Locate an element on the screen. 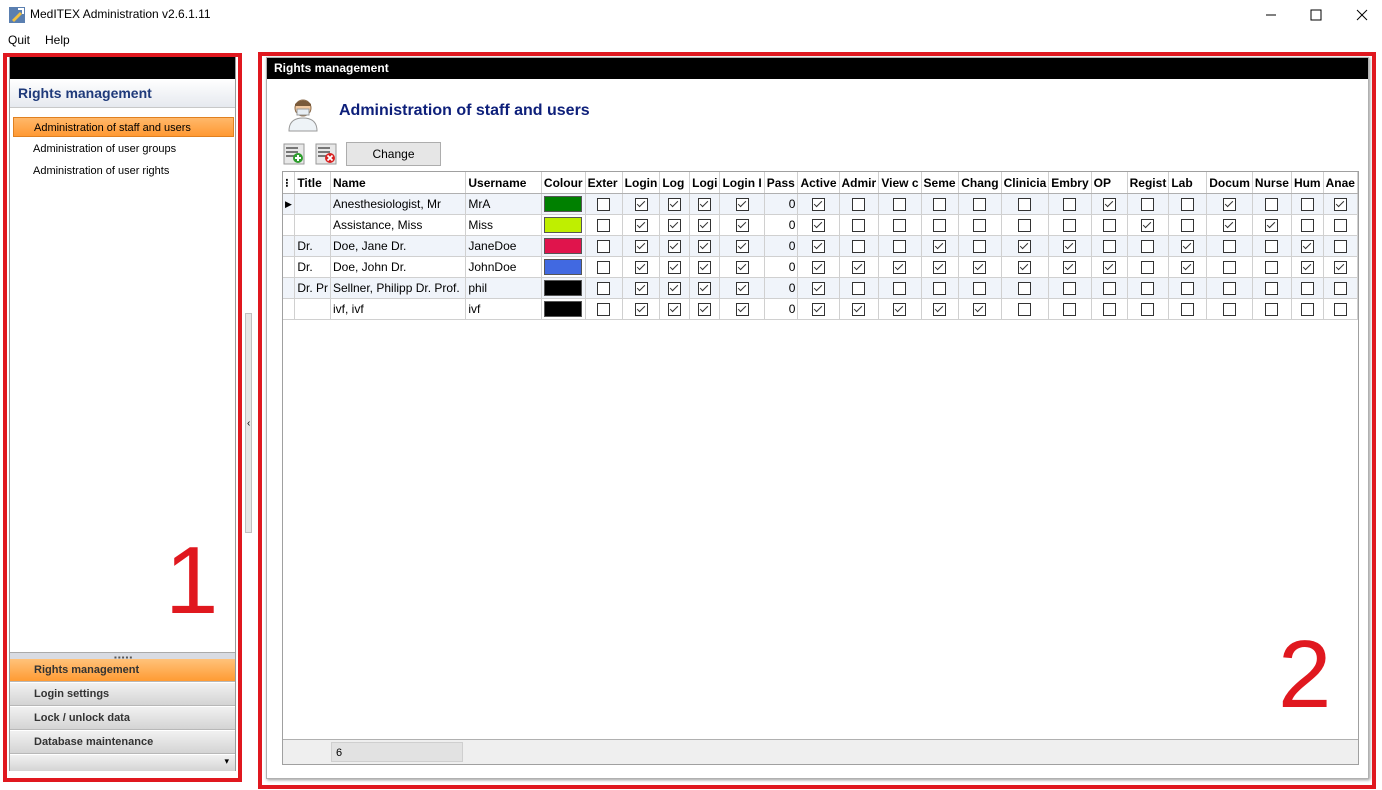 The width and height of the screenshot is (1382, 790). window-titlebar: MedITEX Administration v2.6.1.11 is located at coordinates (691, 15).